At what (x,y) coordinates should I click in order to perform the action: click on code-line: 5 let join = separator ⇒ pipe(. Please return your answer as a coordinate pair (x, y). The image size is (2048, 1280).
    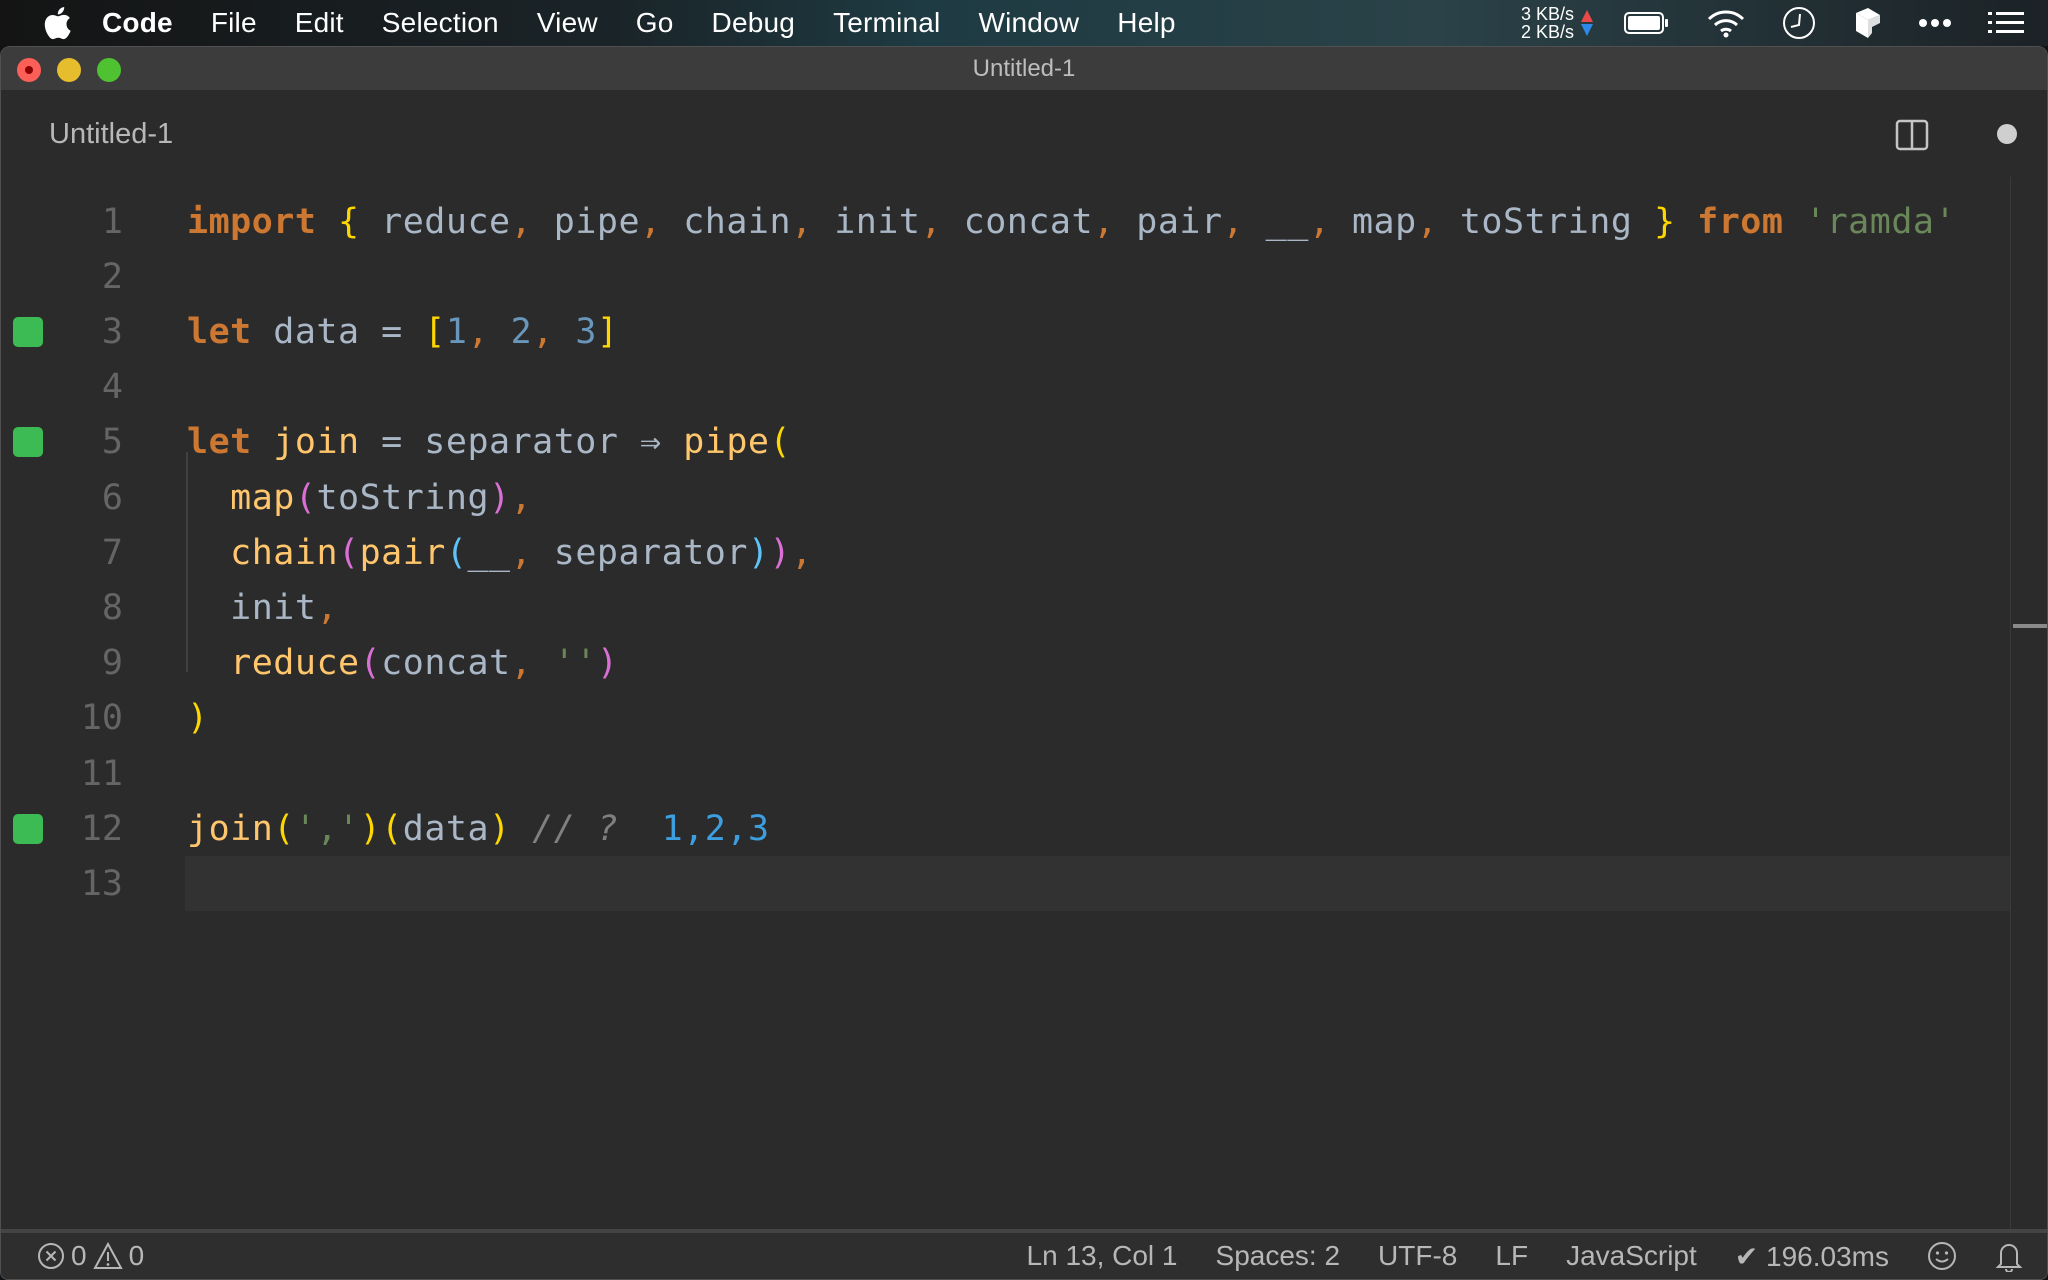
    Looking at the image, I should click on (1006, 442).